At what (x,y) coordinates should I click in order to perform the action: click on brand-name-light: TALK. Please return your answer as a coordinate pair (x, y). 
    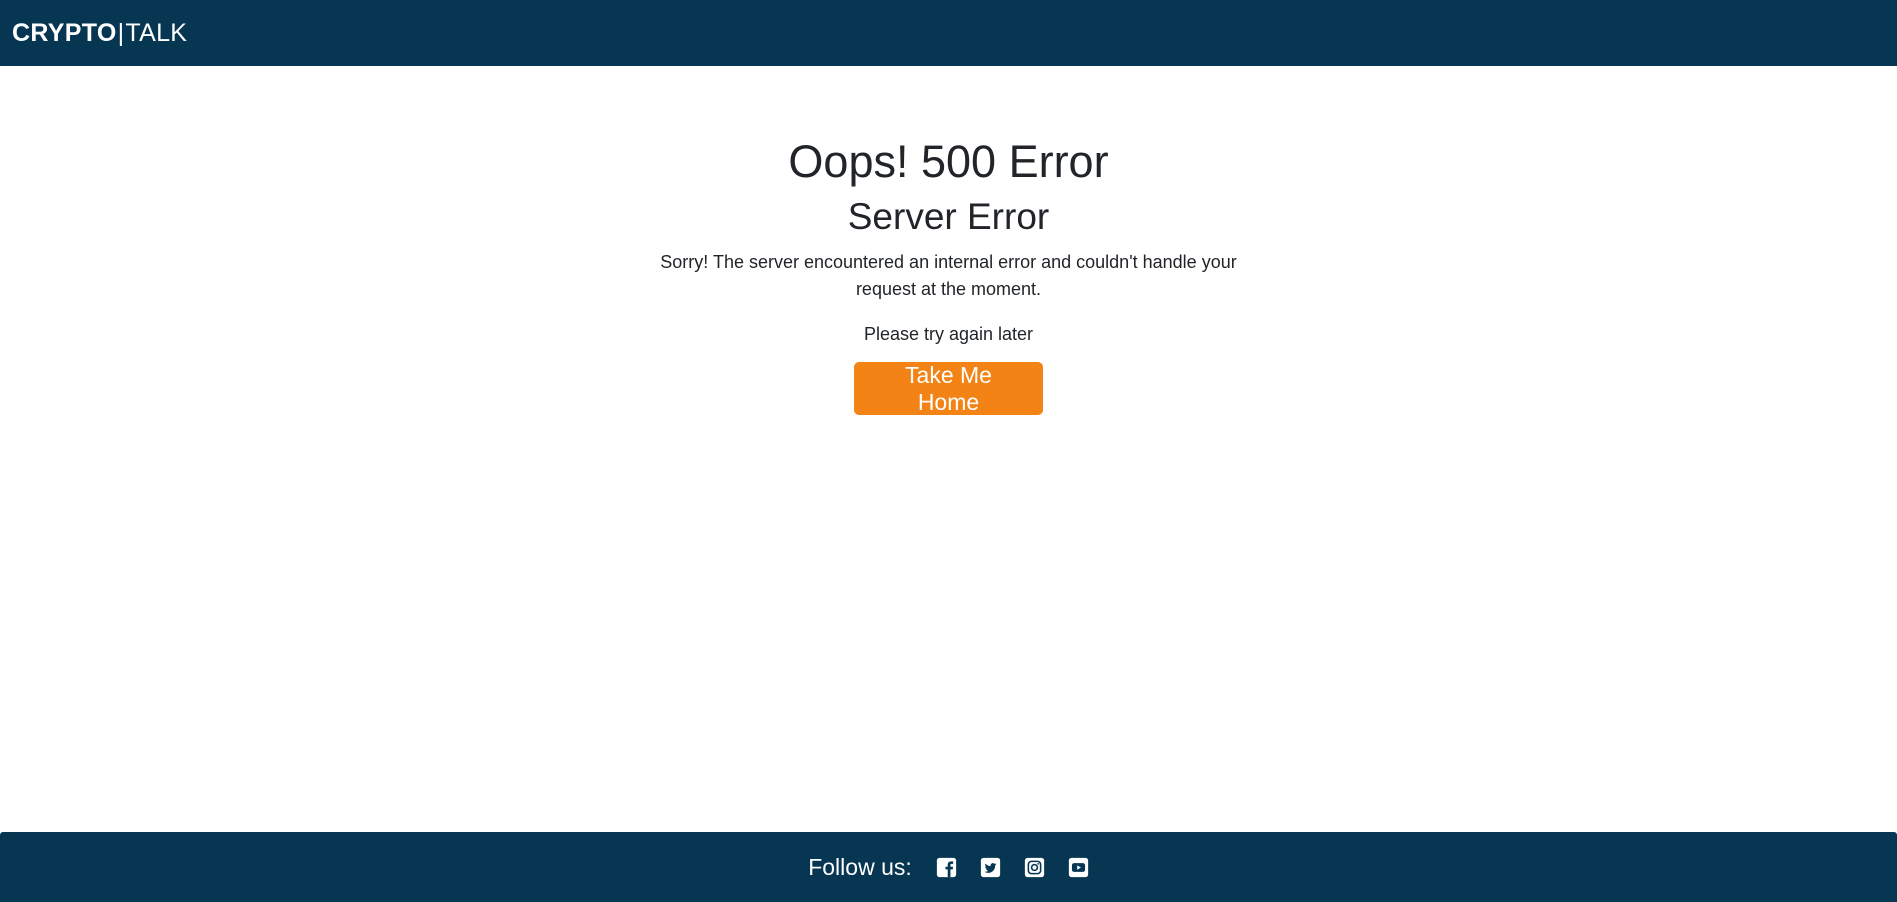
    Looking at the image, I should click on (156, 32).